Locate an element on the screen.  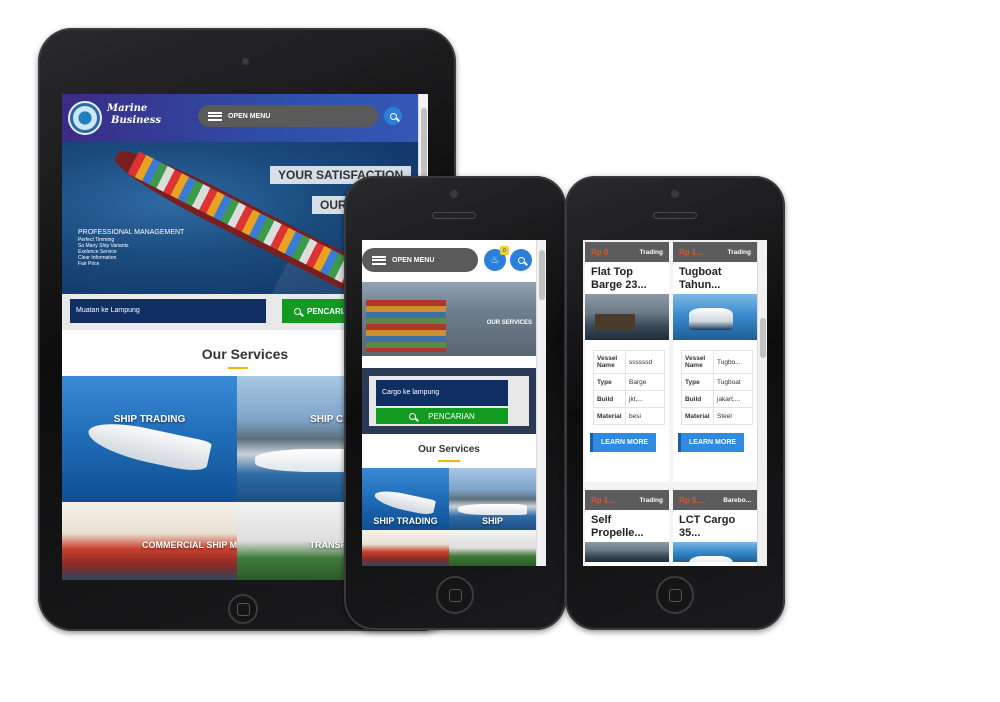
service-tile-ship-charter: SHIP is located at coordinates (492, 499).